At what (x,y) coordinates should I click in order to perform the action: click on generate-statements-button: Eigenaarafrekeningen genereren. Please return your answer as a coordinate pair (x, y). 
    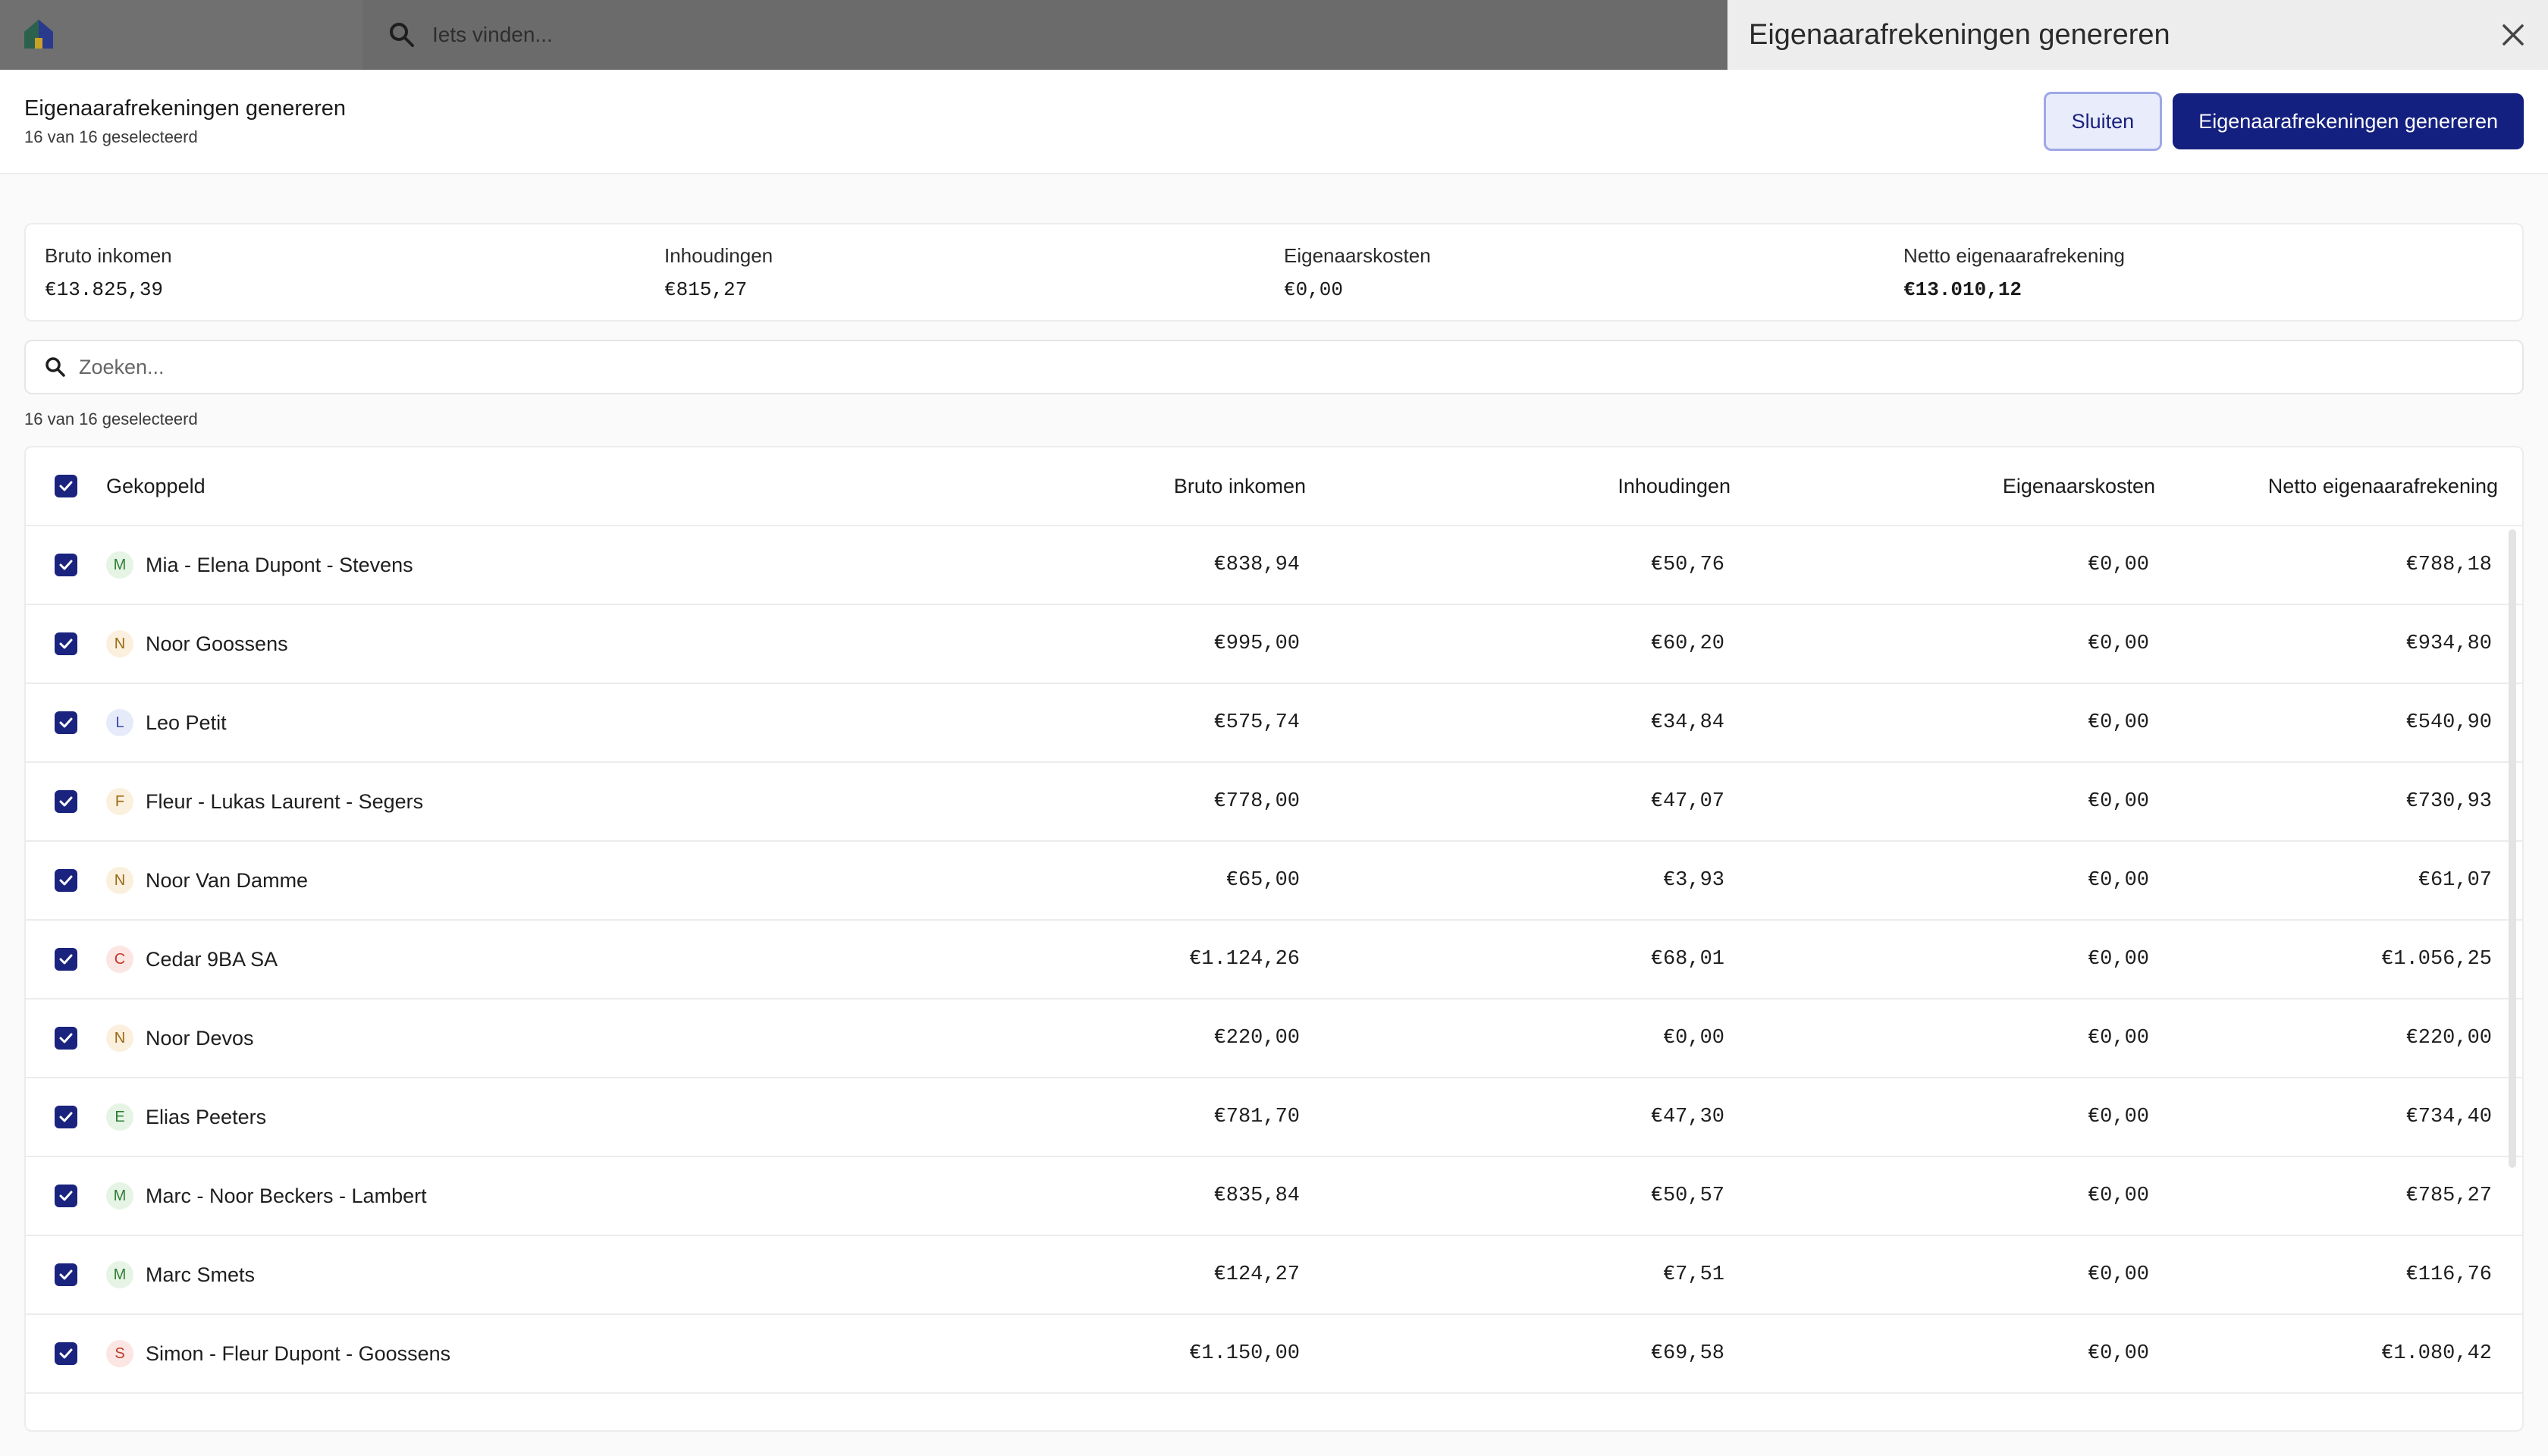
    Looking at the image, I should click on (2348, 121).